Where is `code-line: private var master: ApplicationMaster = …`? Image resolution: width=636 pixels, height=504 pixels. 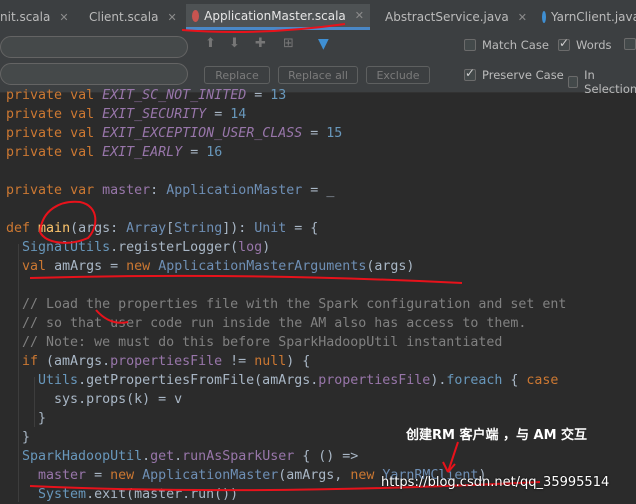
code-line: private var master: ApplicationMaster = … is located at coordinates (170, 190).